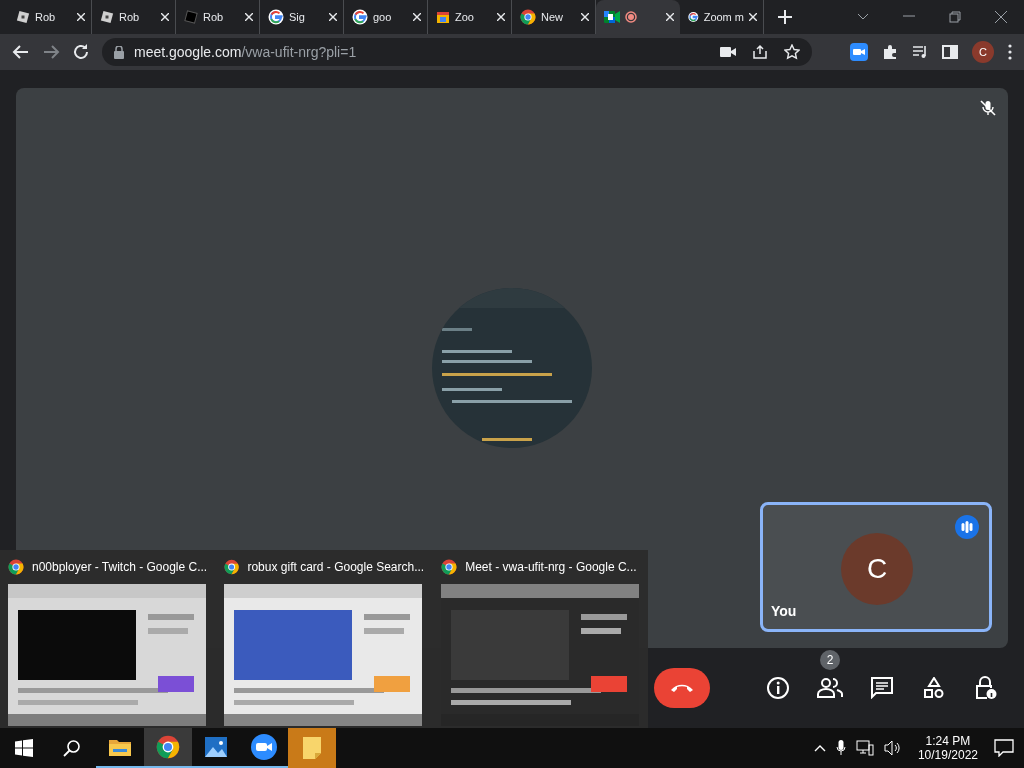 The image size is (1024, 768). What do you see at coordinates (983, 52) in the screenshot?
I see `profile-avatar: C` at bounding box center [983, 52].